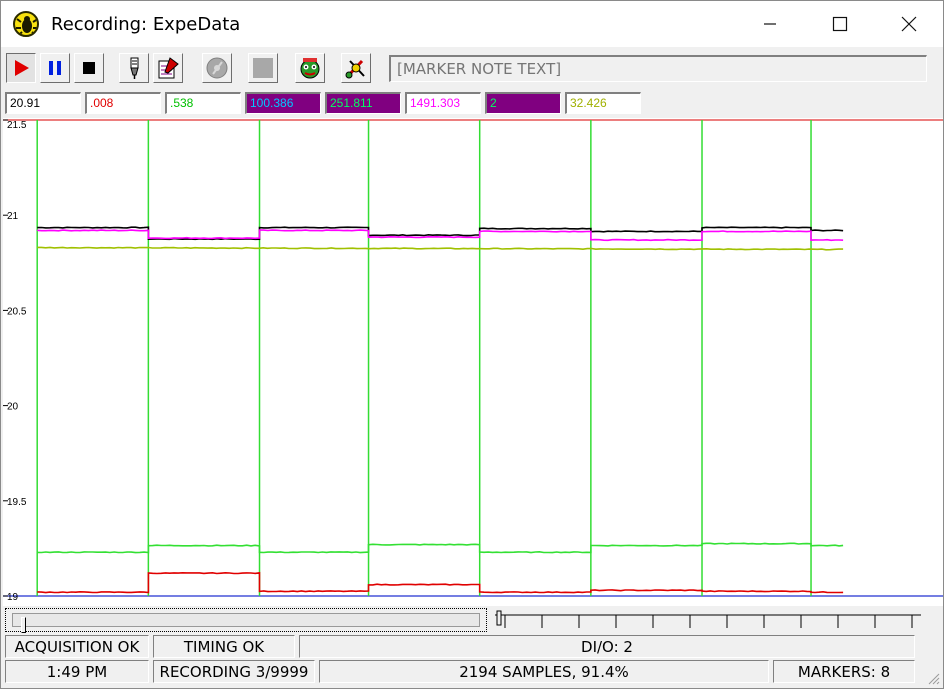 This screenshot has width=944, height=689. I want to click on settings-button, so click(356, 68).